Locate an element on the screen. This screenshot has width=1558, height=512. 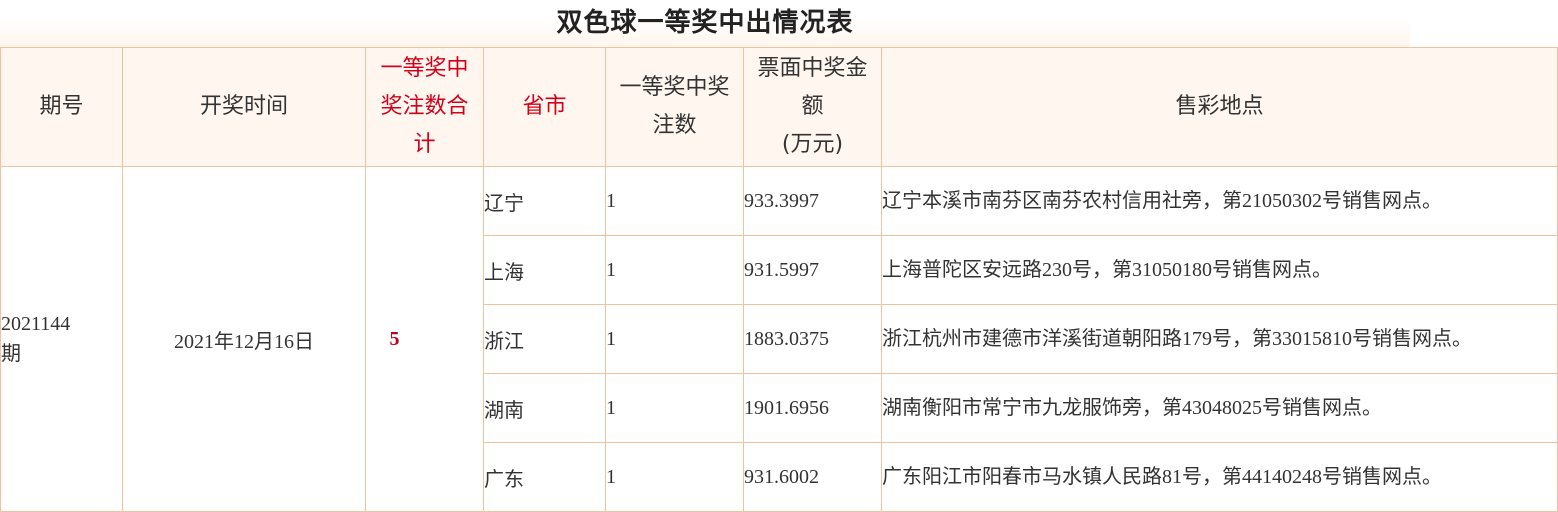
header-amount: 票面中奖金 额 (万元) is located at coordinates (812, 107).